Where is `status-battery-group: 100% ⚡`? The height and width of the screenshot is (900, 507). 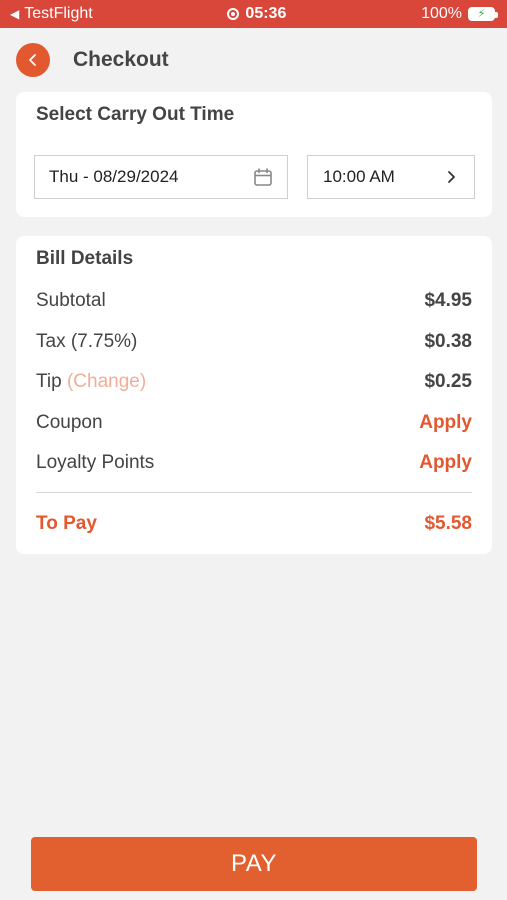 status-battery-group: 100% ⚡ is located at coordinates (459, 14).